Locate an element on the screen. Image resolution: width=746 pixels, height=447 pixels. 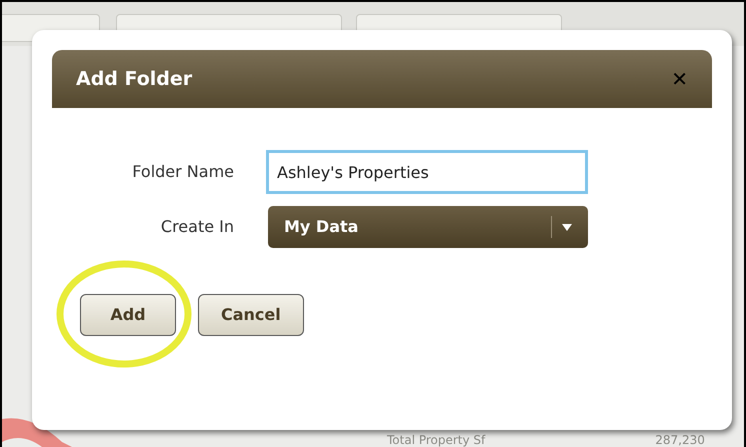
create-in-select: My Data is located at coordinates (428, 227).